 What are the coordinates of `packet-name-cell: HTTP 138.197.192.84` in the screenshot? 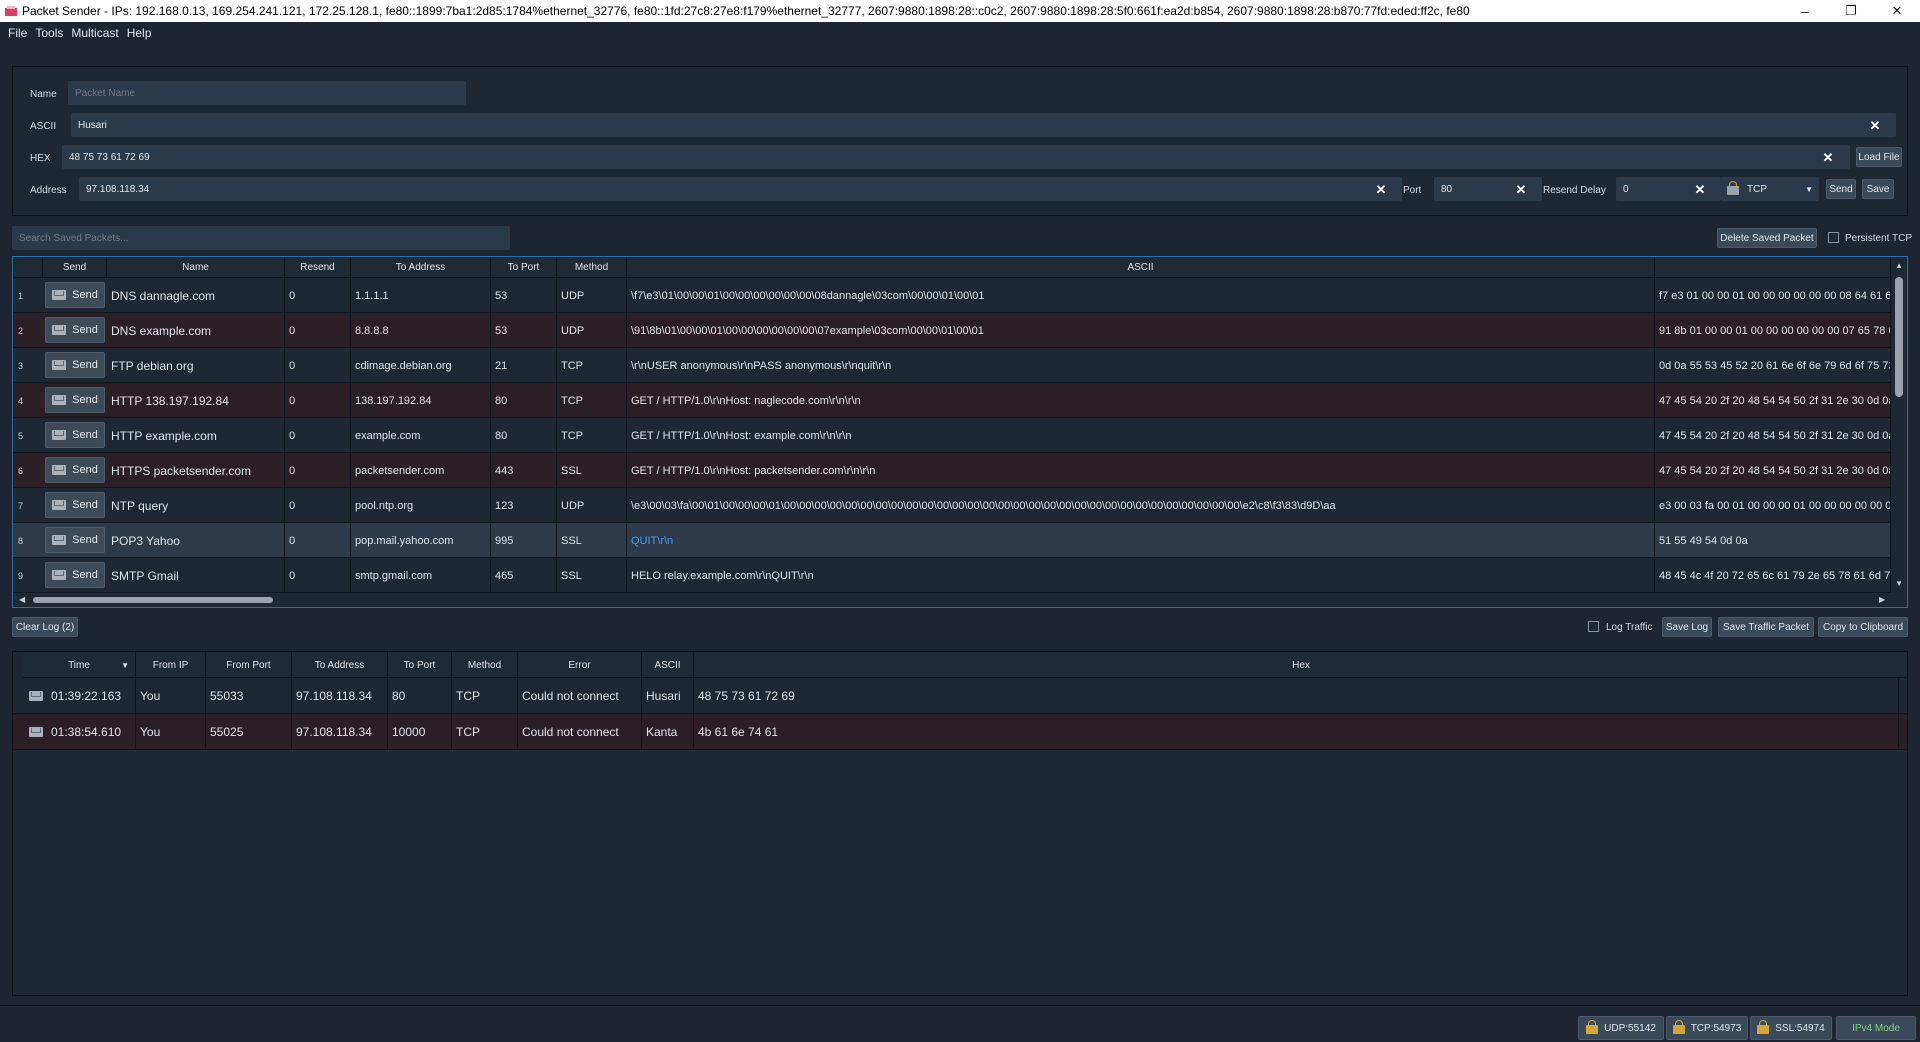 It's located at (196, 400).